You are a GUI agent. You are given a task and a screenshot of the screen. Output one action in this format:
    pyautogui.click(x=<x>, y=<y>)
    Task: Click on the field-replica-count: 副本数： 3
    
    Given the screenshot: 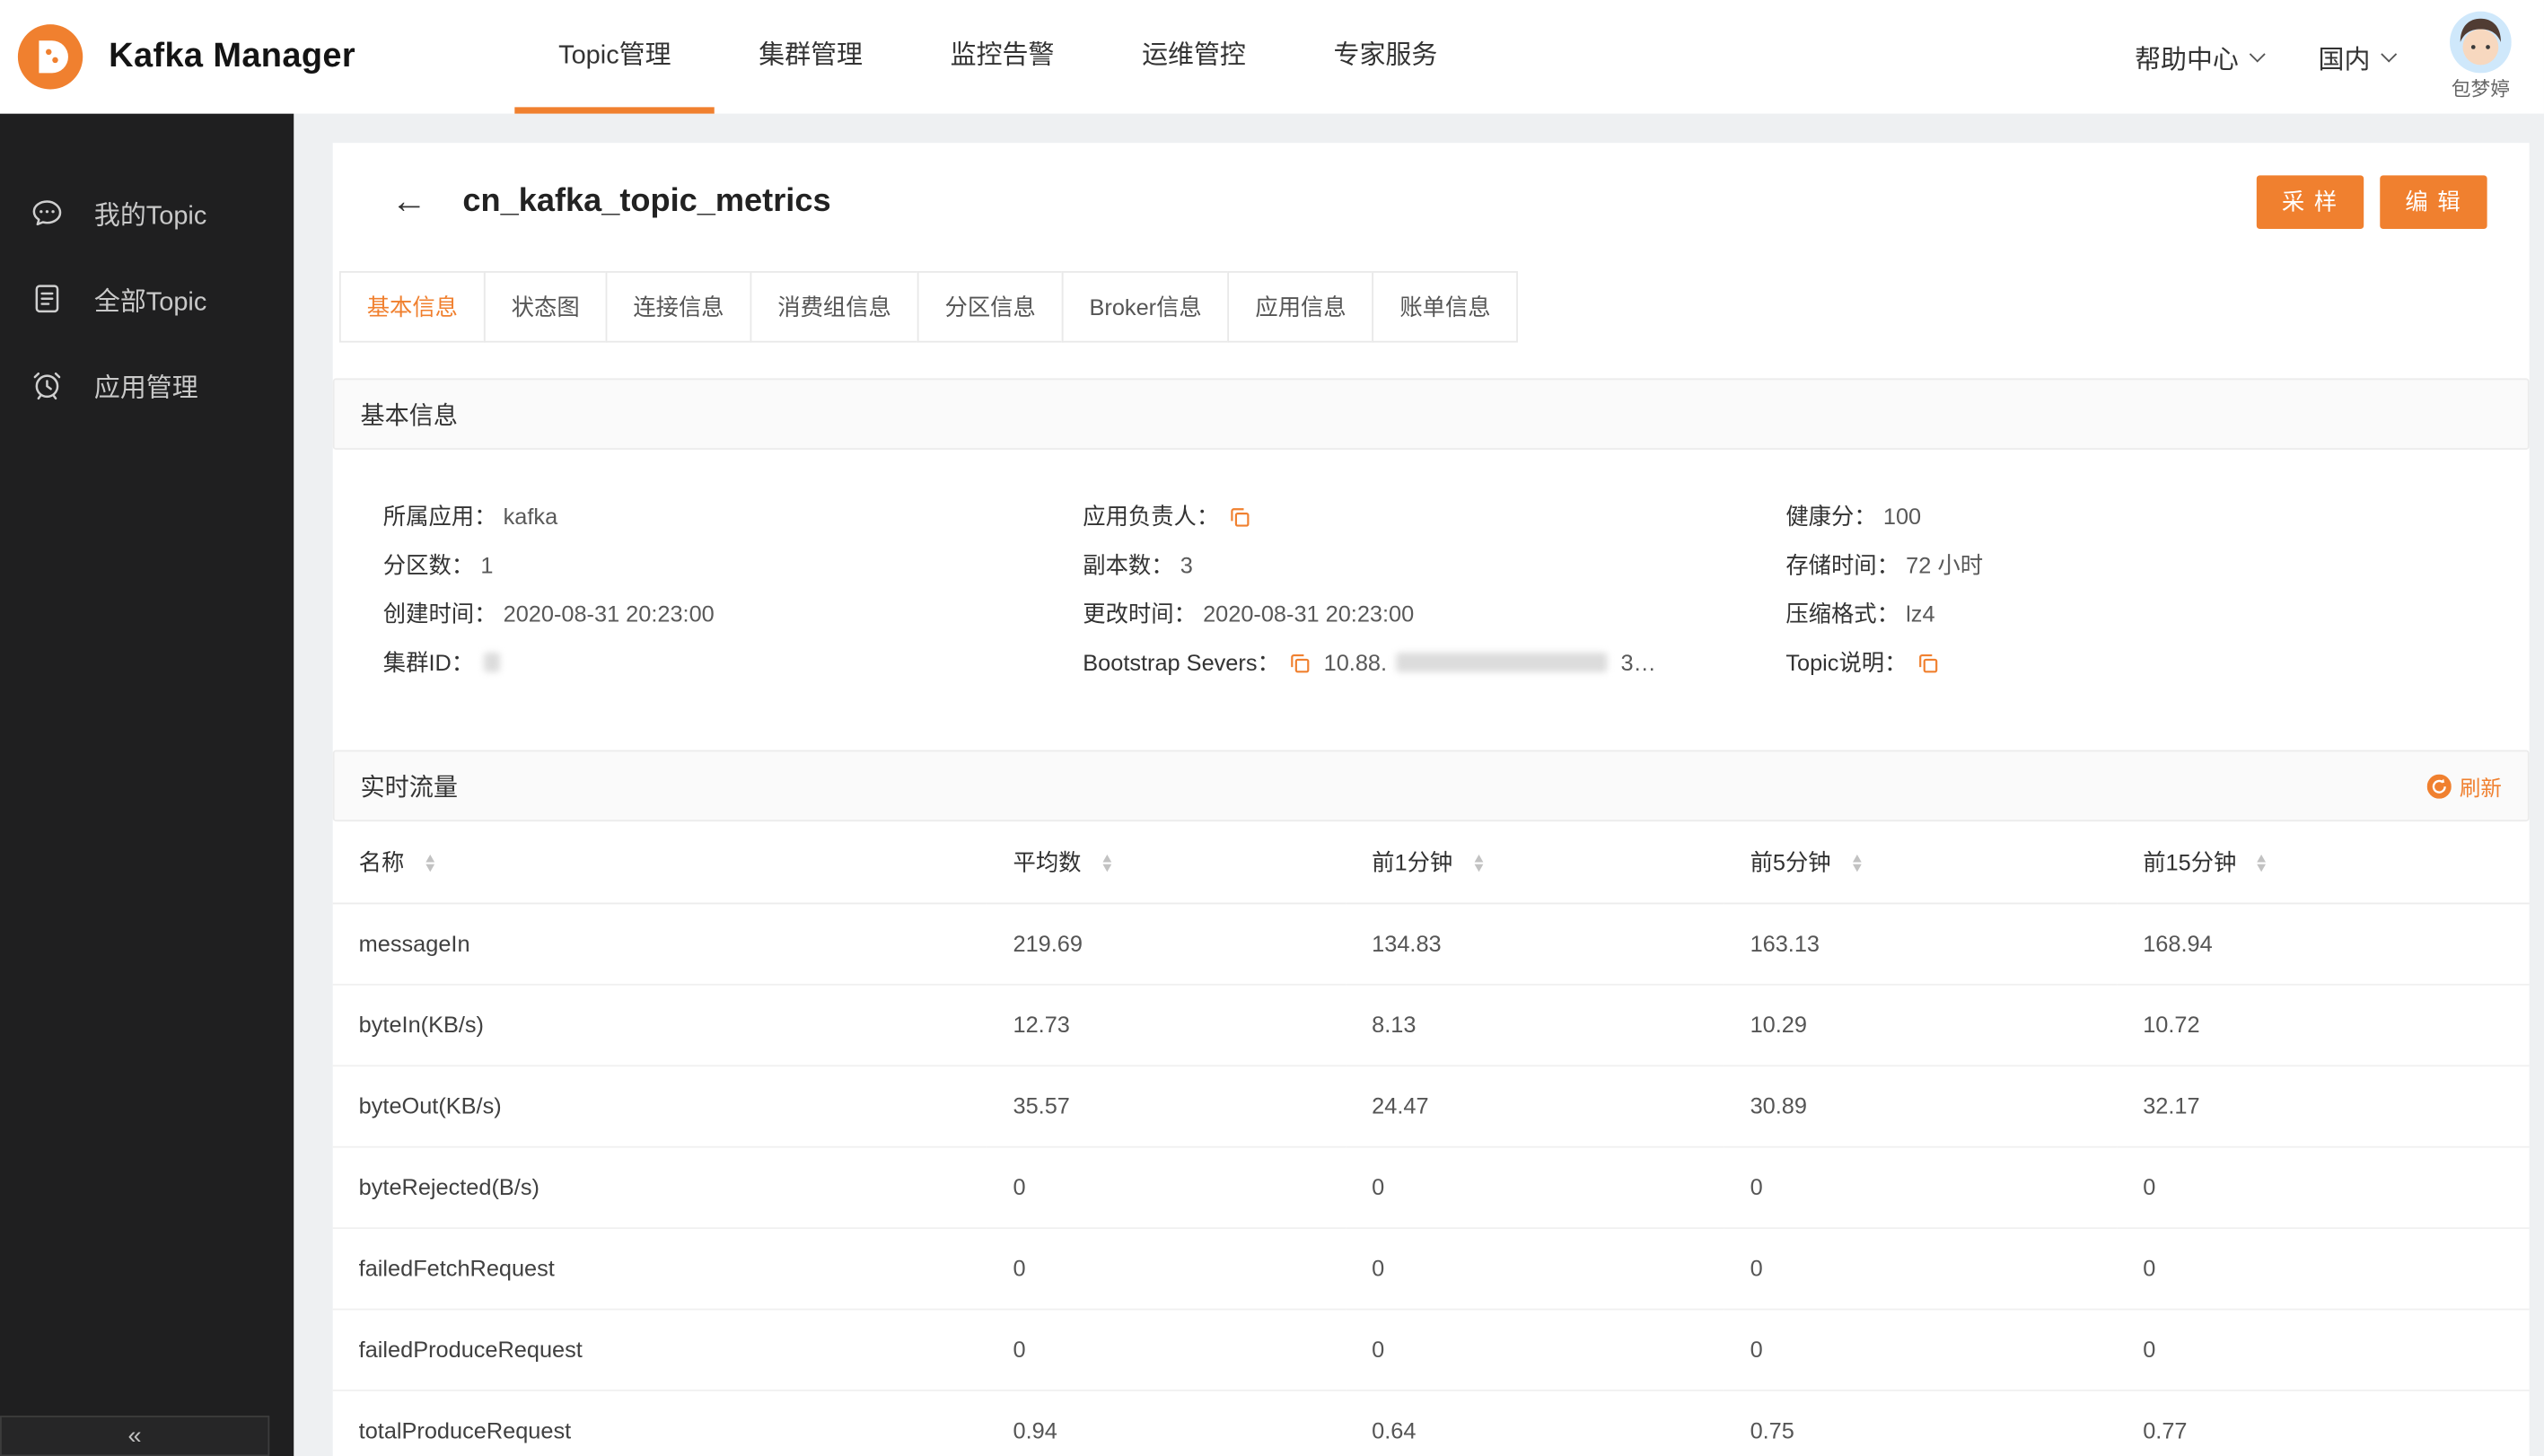 What is the action you would take?
    pyautogui.click(x=1434, y=564)
    